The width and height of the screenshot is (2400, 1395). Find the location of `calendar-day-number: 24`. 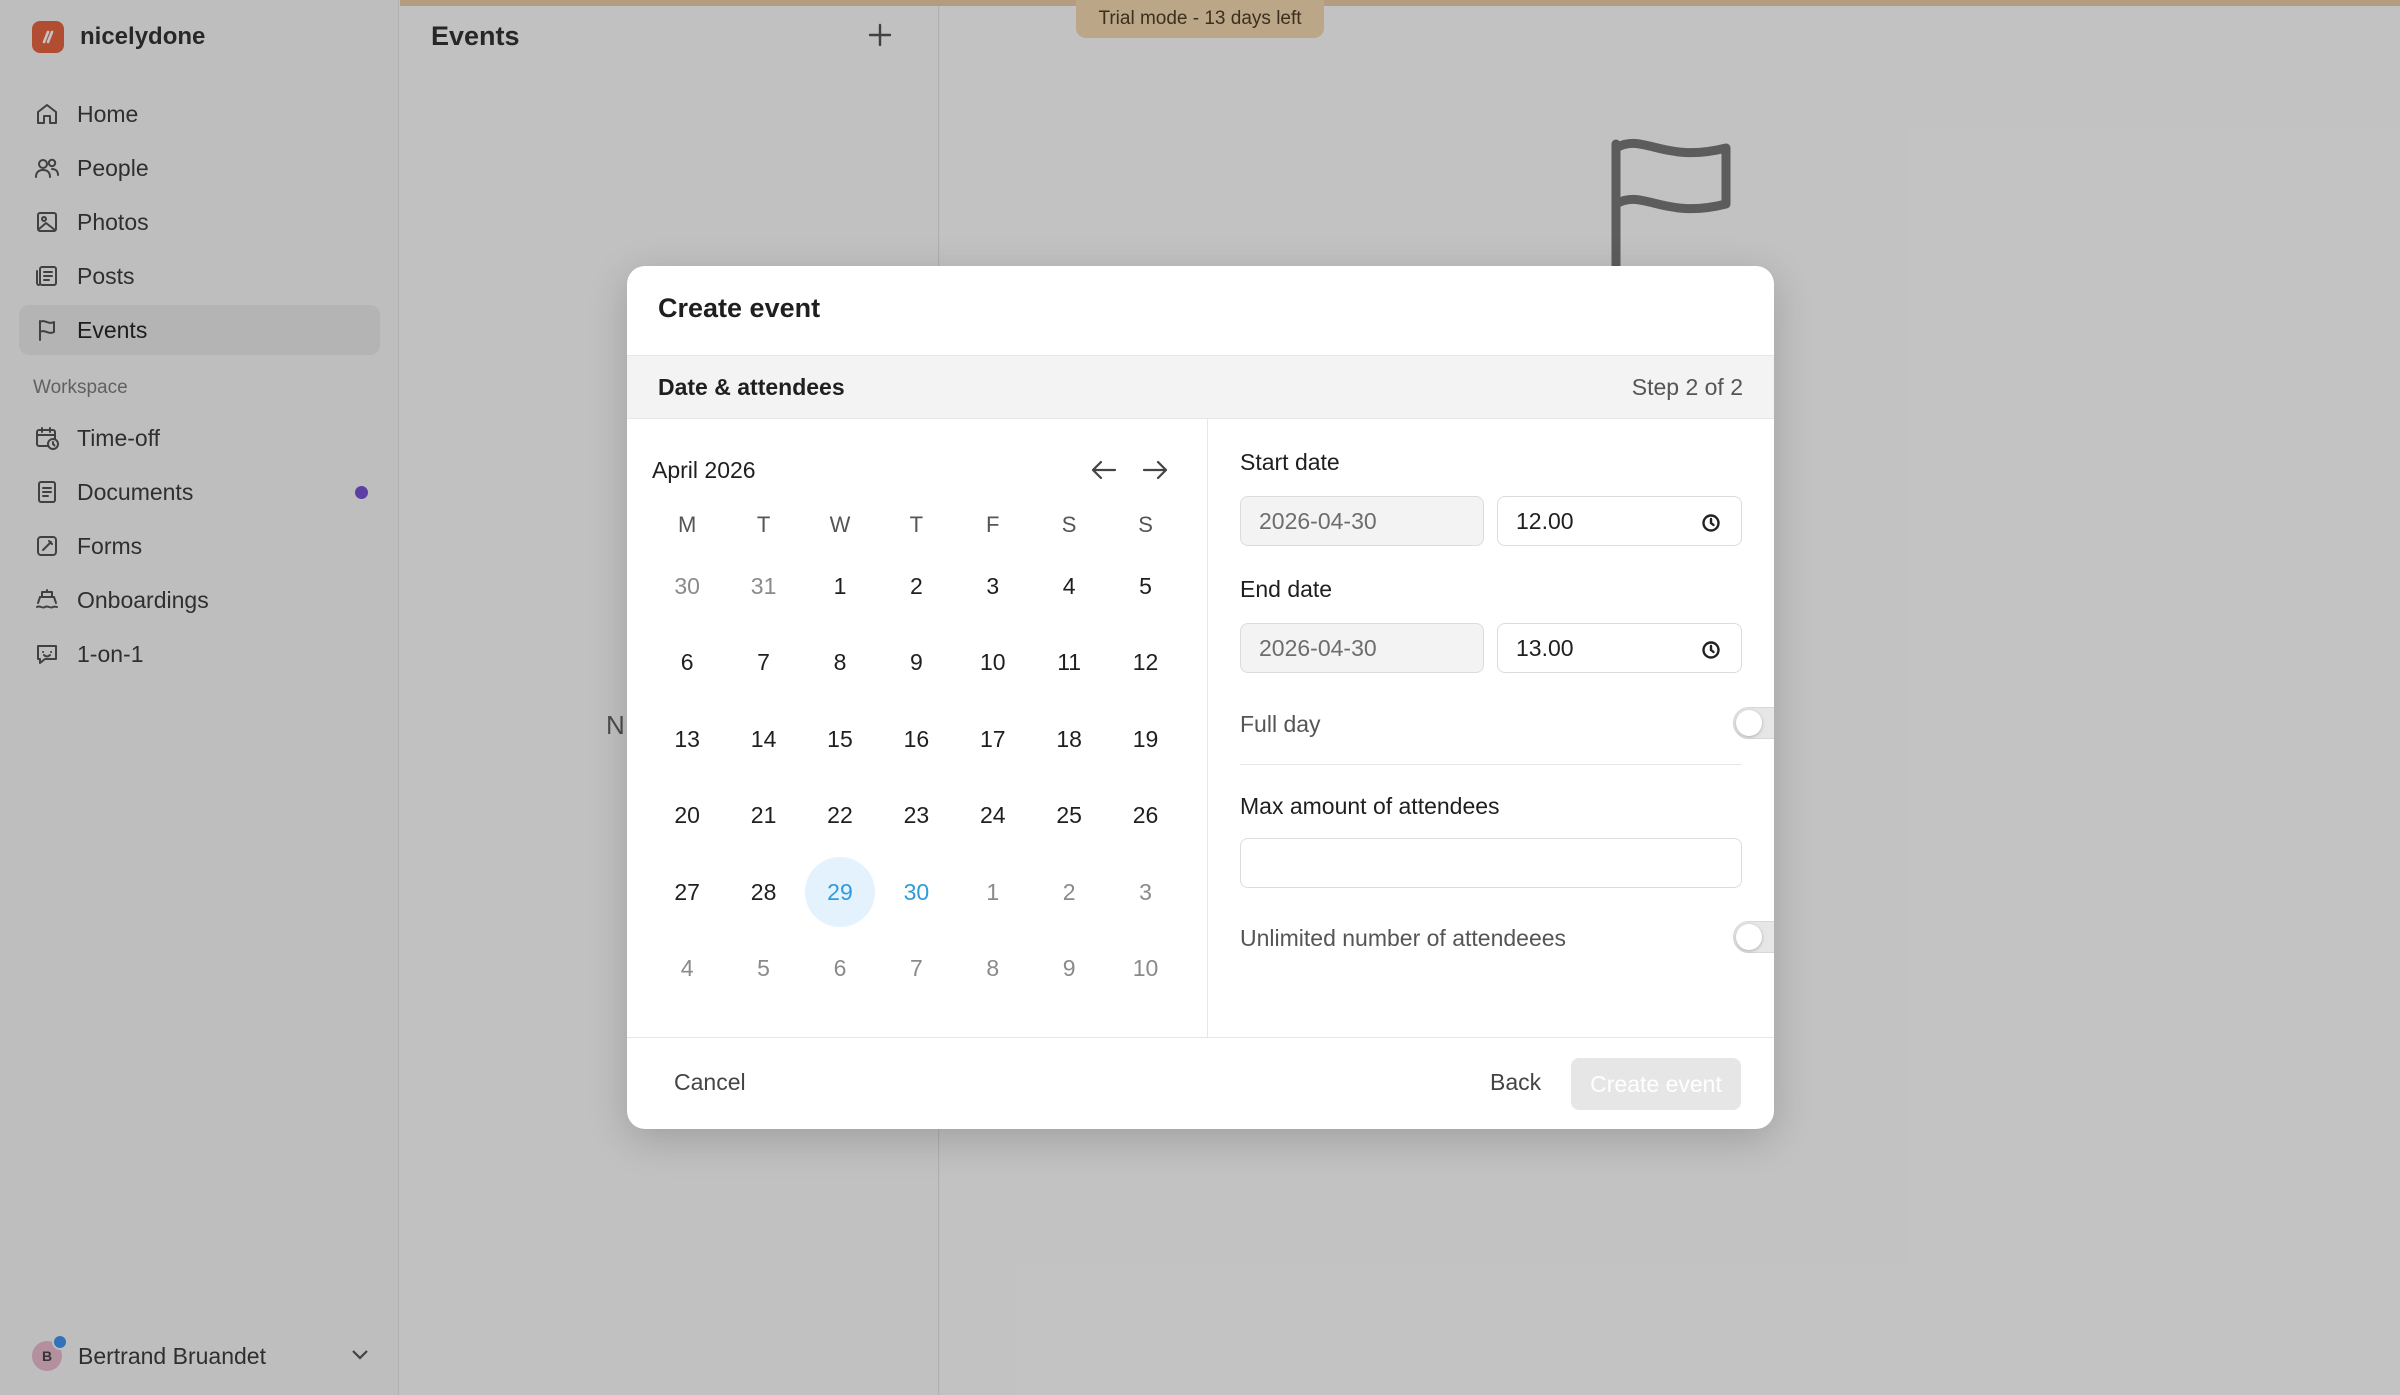

calendar-day-number: 24 is located at coordinates (992, 815).